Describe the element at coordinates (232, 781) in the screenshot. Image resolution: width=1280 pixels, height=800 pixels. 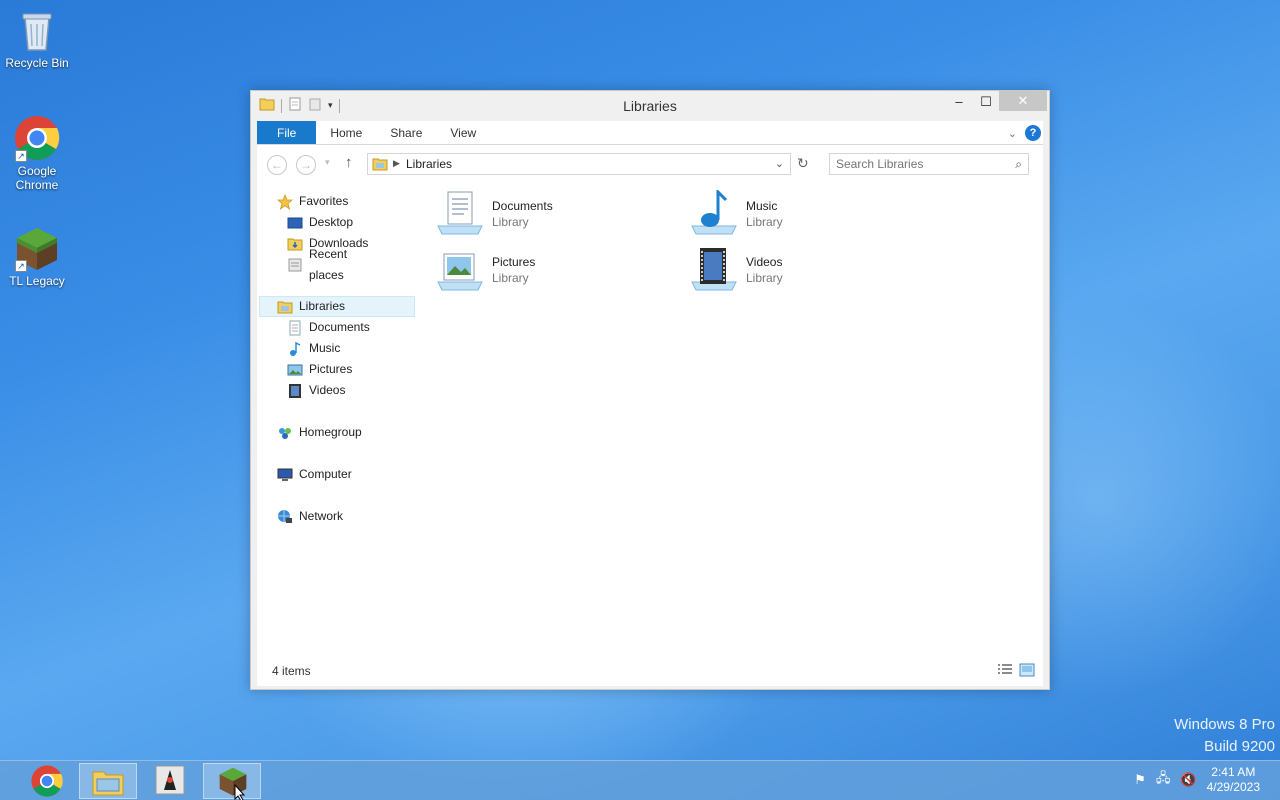
I see `taskbar-tl-legacy` at that location.